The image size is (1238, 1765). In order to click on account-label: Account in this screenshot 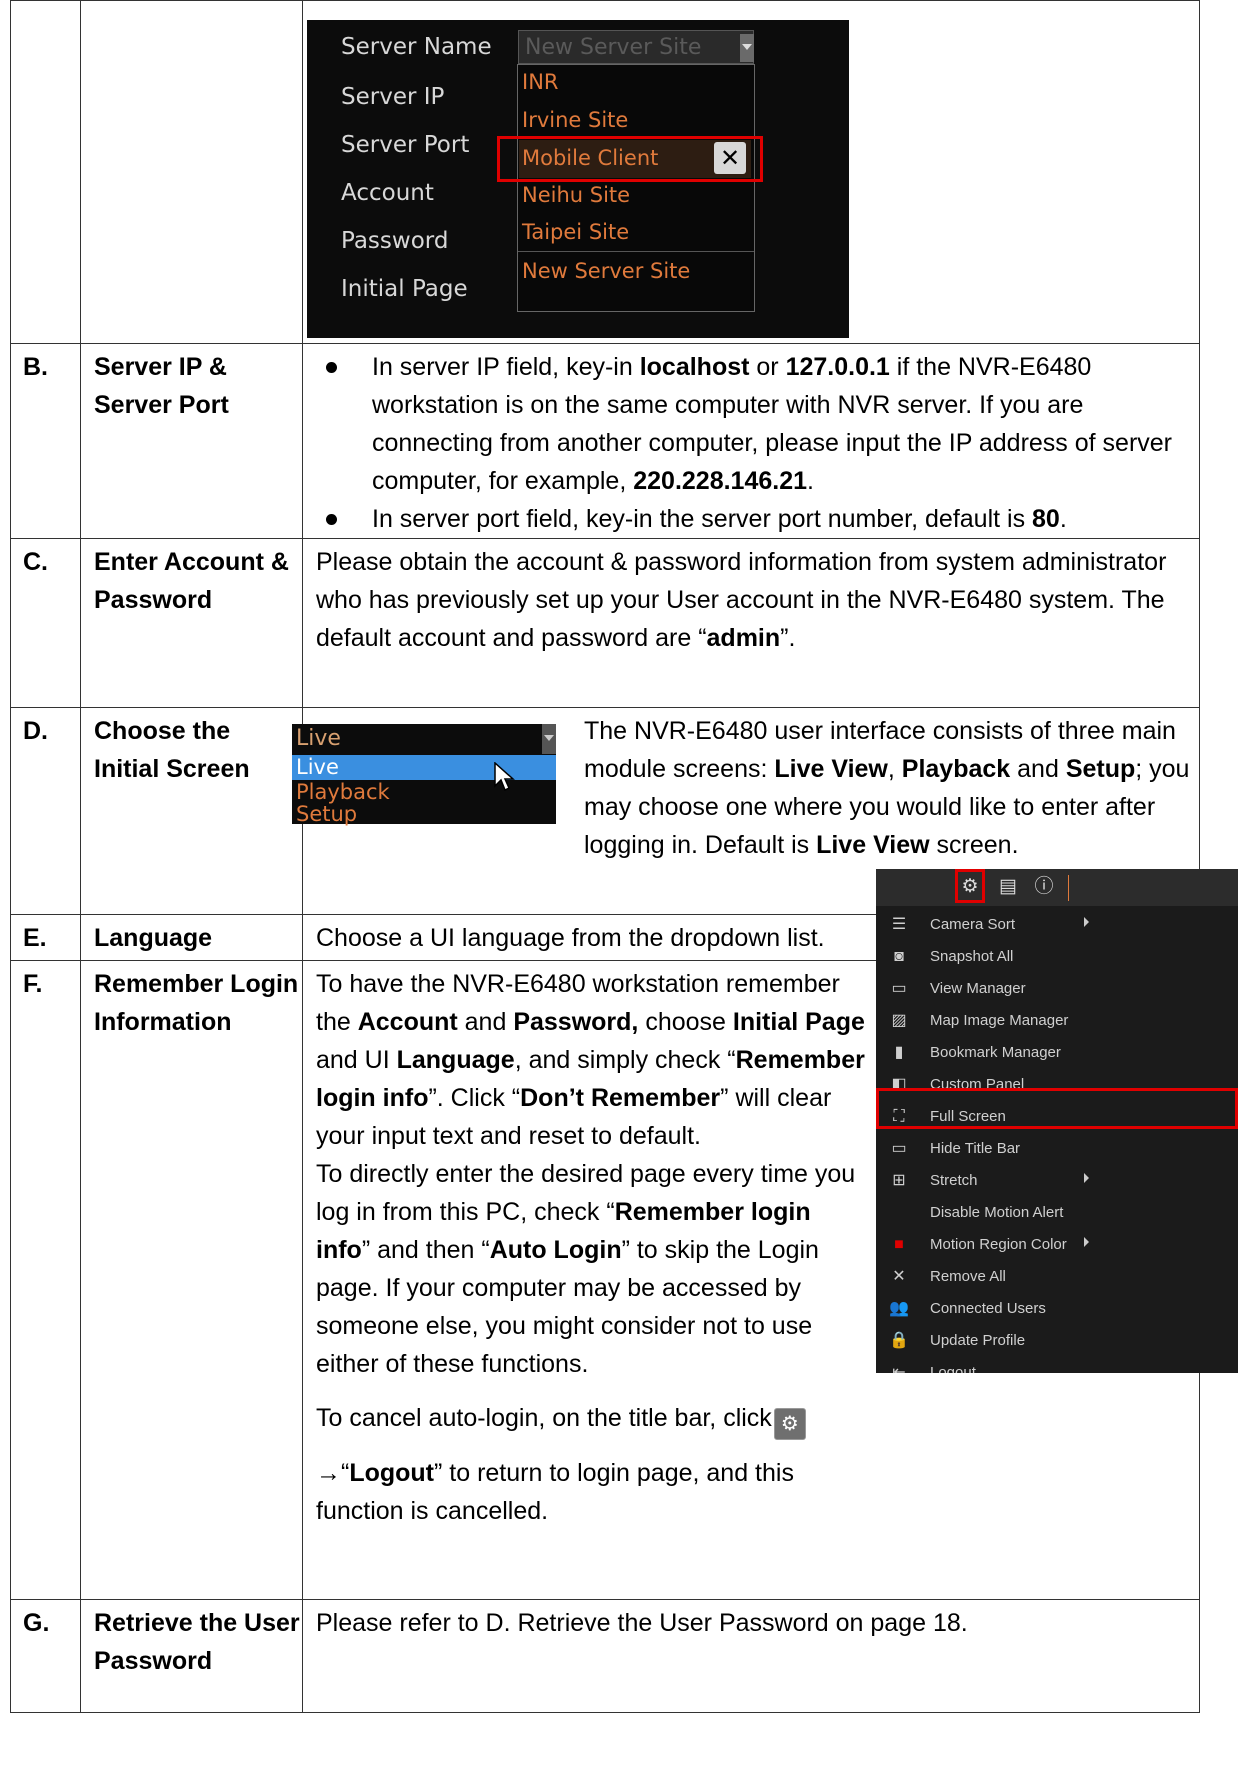, I will do `click(387, 193)`.